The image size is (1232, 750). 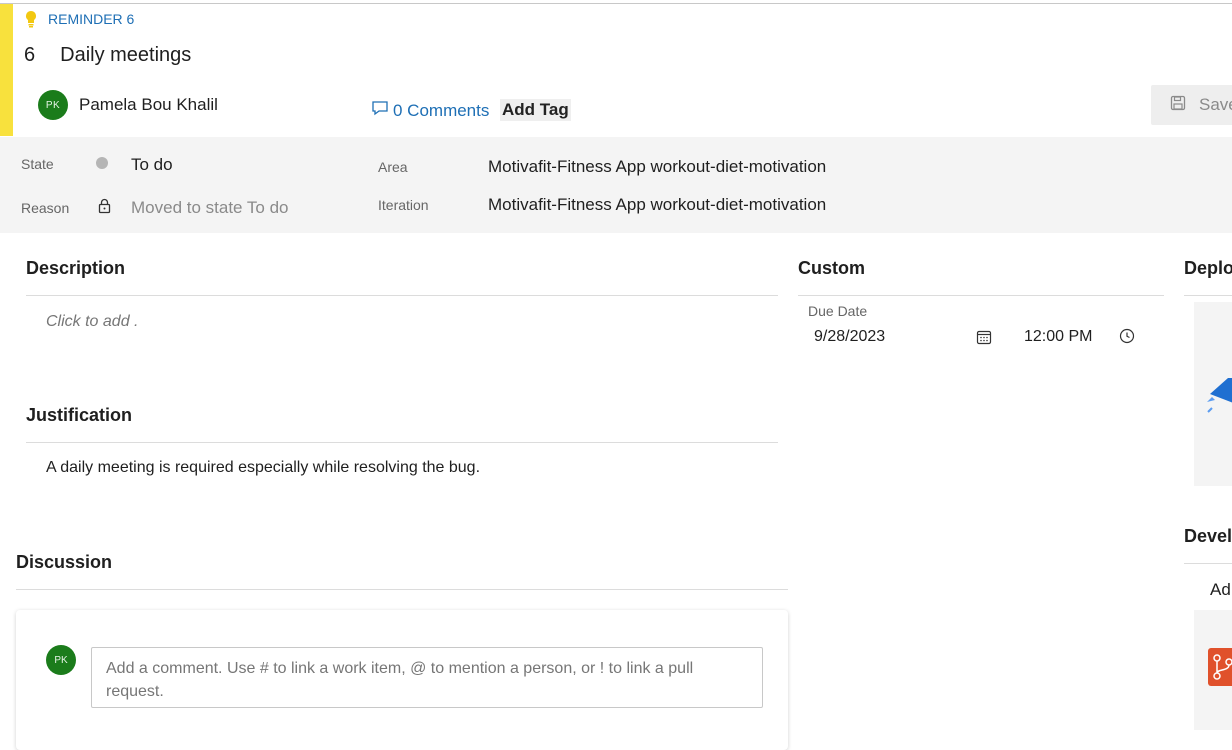 I want to click on description-divider, so click(x=402, y=295).